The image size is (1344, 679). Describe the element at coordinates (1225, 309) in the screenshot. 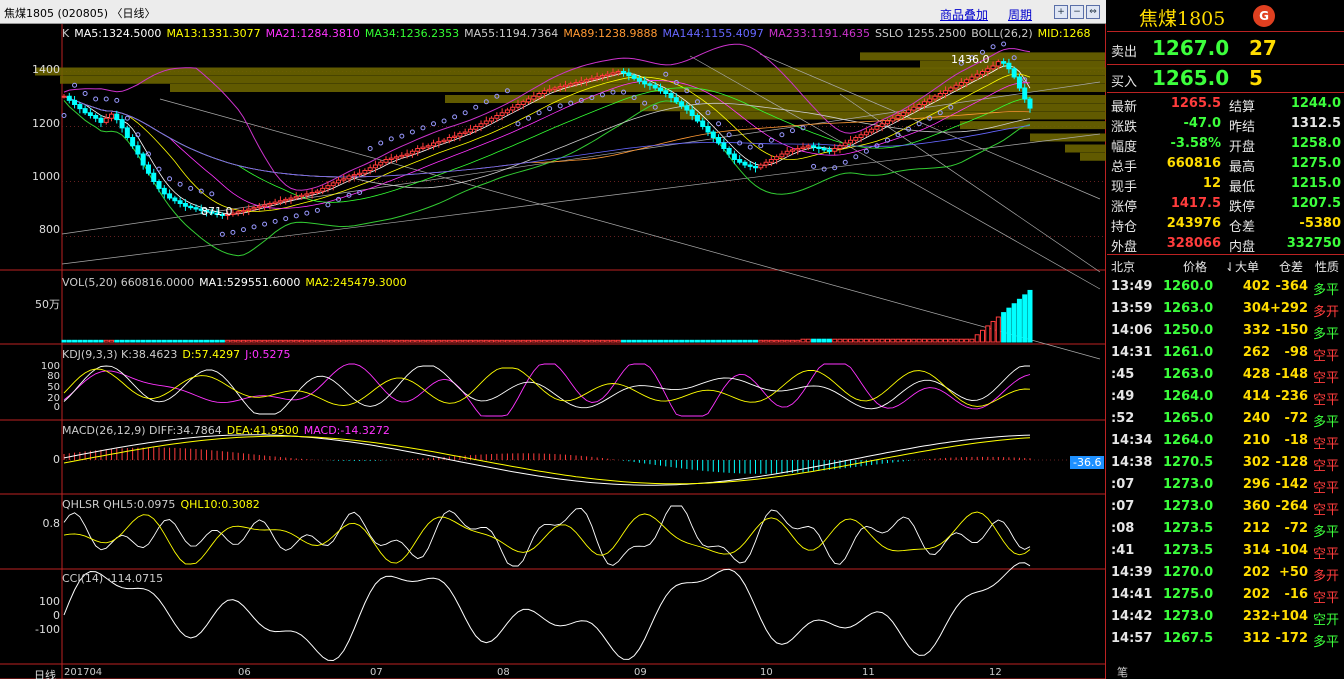

I see `tick-row: 13:59 1263.0 304 +292 多开` at that location.